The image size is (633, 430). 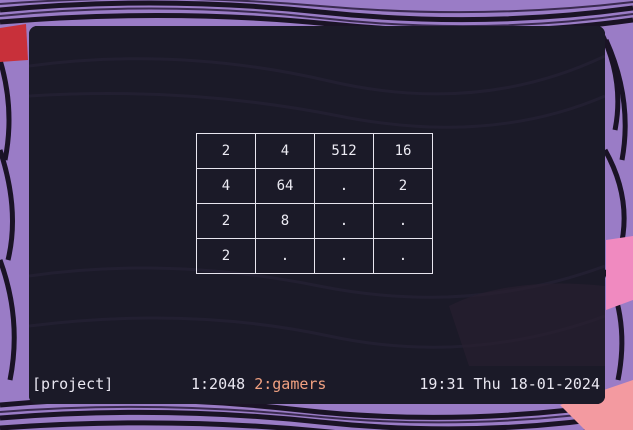 I want to click on board-row: 2 8 . ., so click(x=314, y=221).